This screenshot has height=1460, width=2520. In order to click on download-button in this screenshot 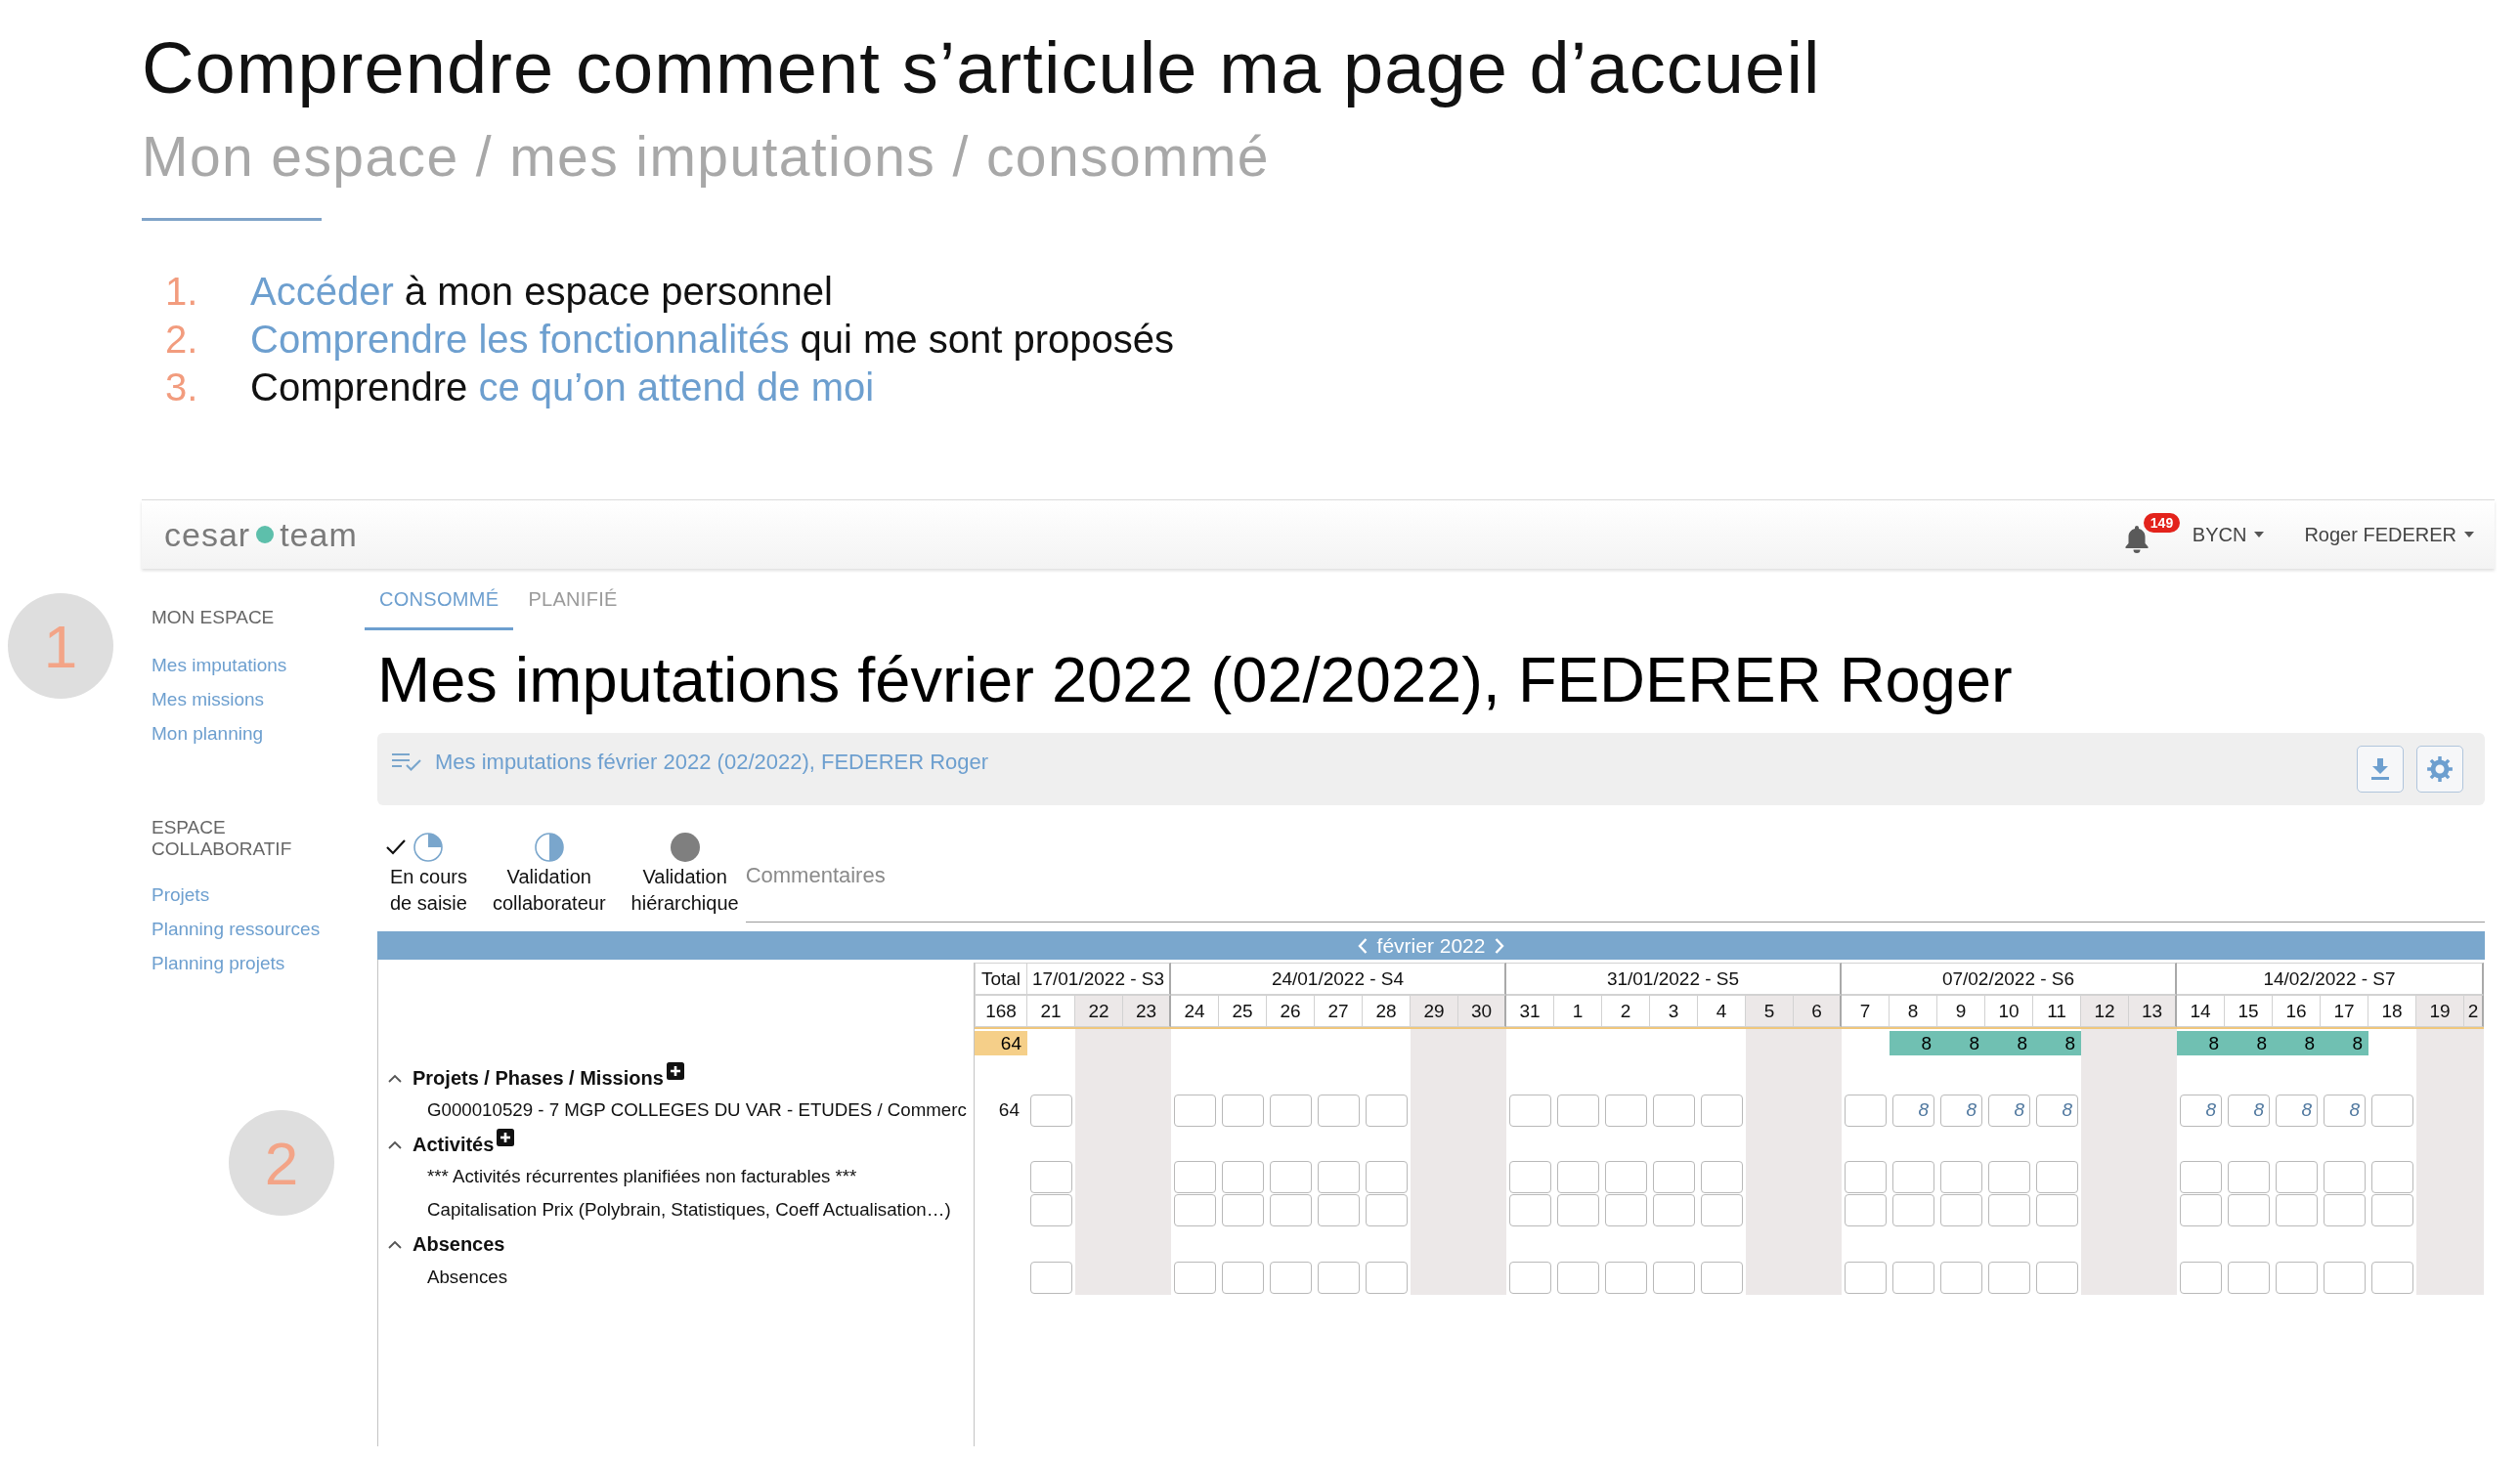, I will do `click(2380, 769)`.